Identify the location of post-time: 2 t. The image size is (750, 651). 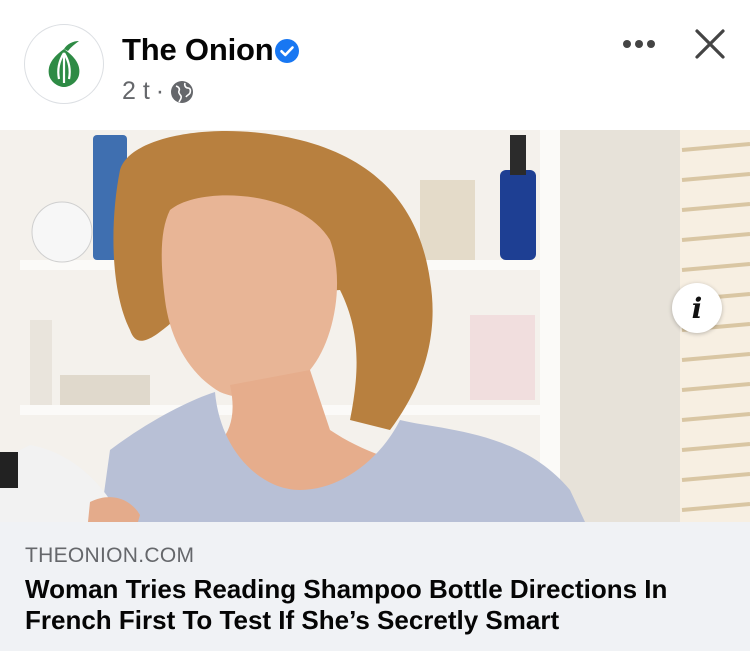
(136, 91).